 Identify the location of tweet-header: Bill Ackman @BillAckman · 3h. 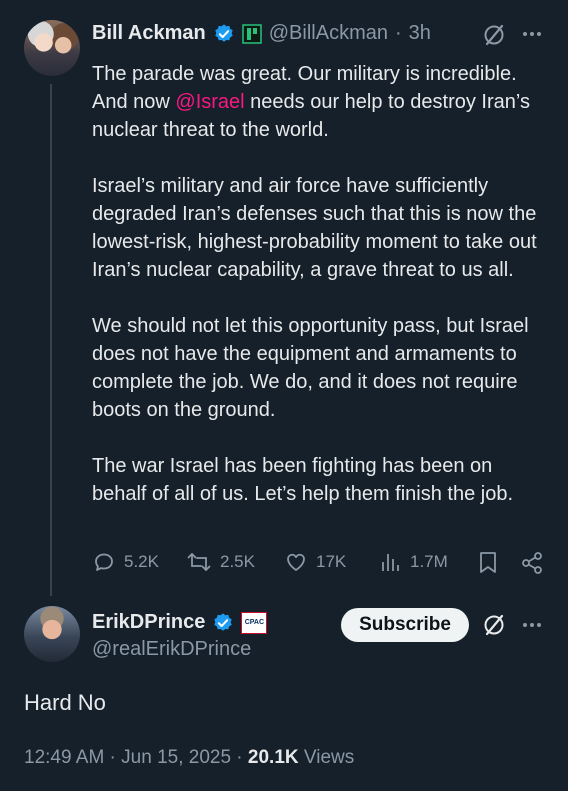
(261, 33).